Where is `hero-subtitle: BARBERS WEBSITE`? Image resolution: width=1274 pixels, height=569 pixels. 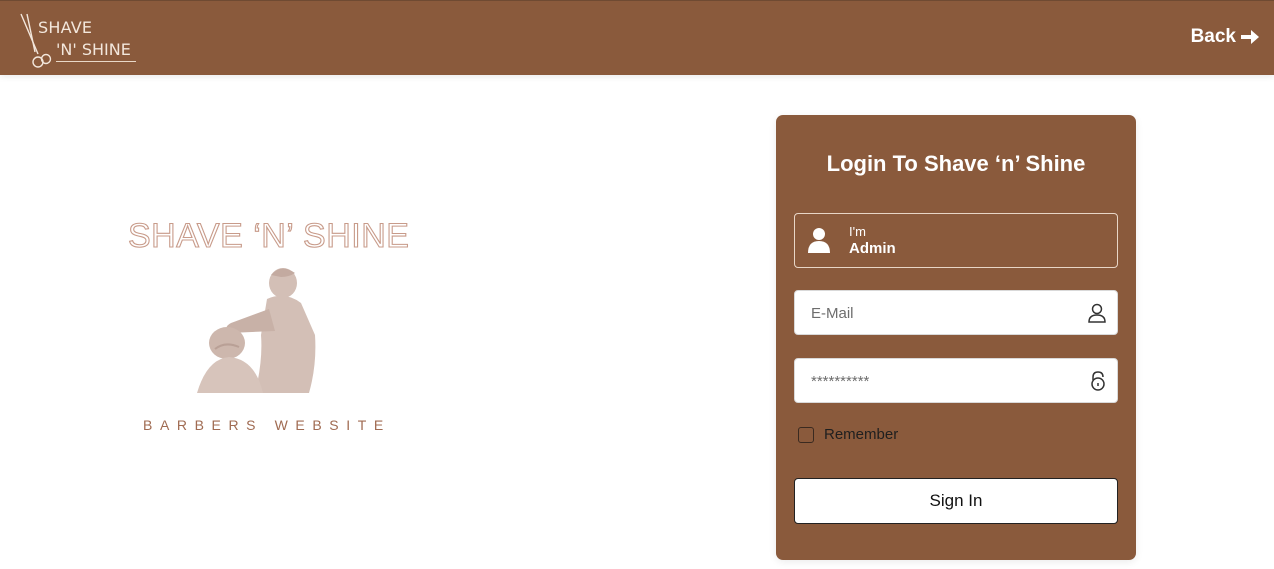
hero-subtitle: BARBERS WEBSITE is located at coordinates (267, 425).